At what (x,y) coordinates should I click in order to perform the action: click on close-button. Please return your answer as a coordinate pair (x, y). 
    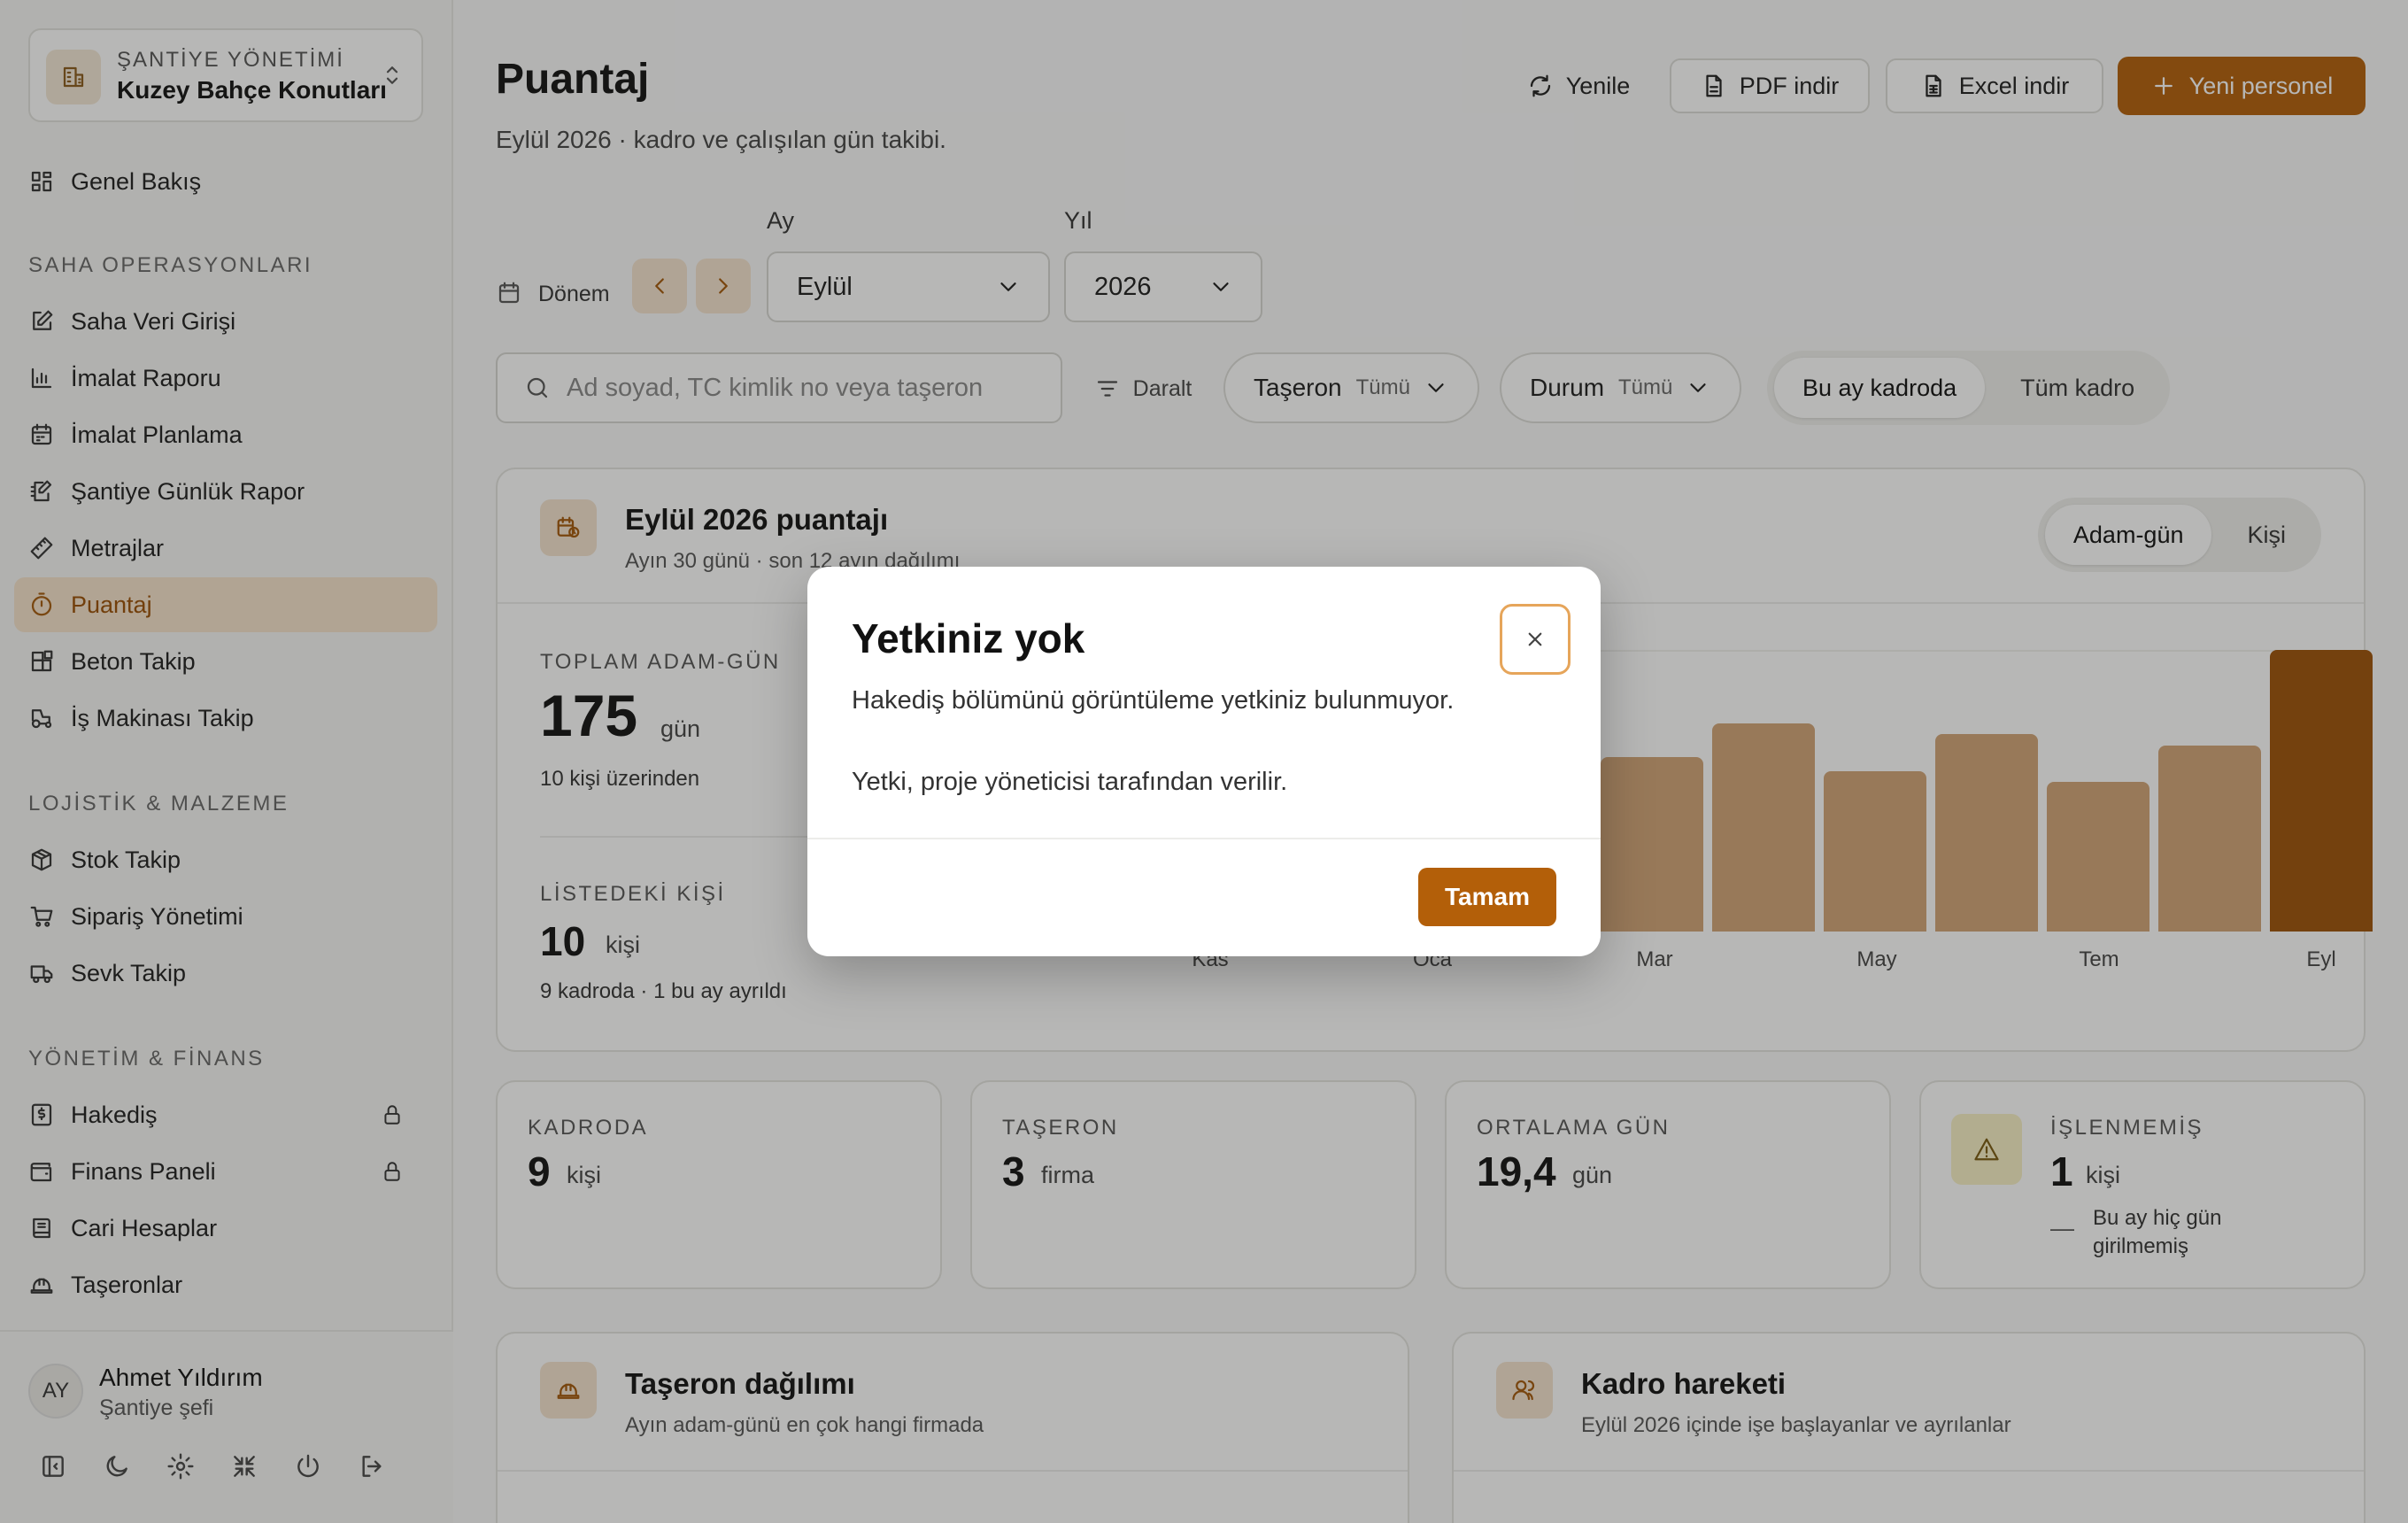
    Looking at the image, I should click on (1535, 639).